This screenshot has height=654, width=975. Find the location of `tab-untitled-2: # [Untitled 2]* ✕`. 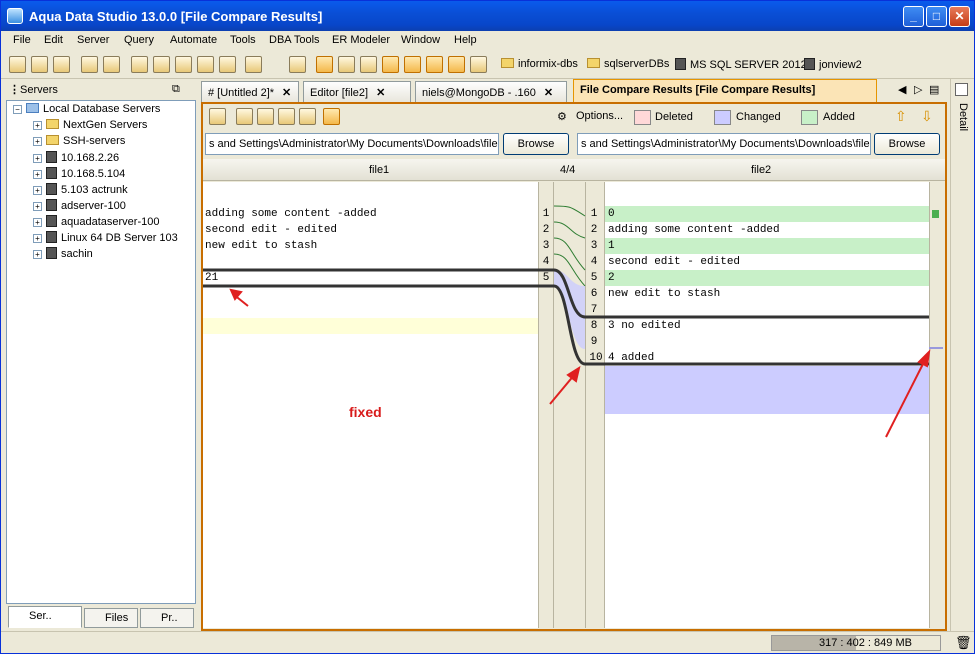

tab-untitled-2: # [Untitled 2]* ✕ is located at coordinates (250, 91).